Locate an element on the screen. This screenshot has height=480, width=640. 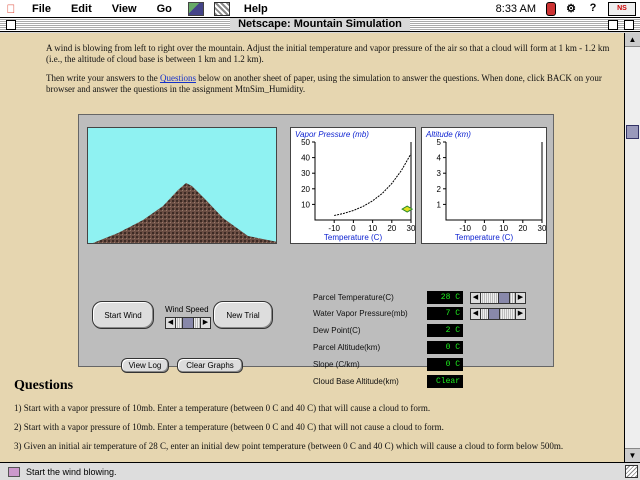
menu-edit: Edit is located at coordinates (81, 9).